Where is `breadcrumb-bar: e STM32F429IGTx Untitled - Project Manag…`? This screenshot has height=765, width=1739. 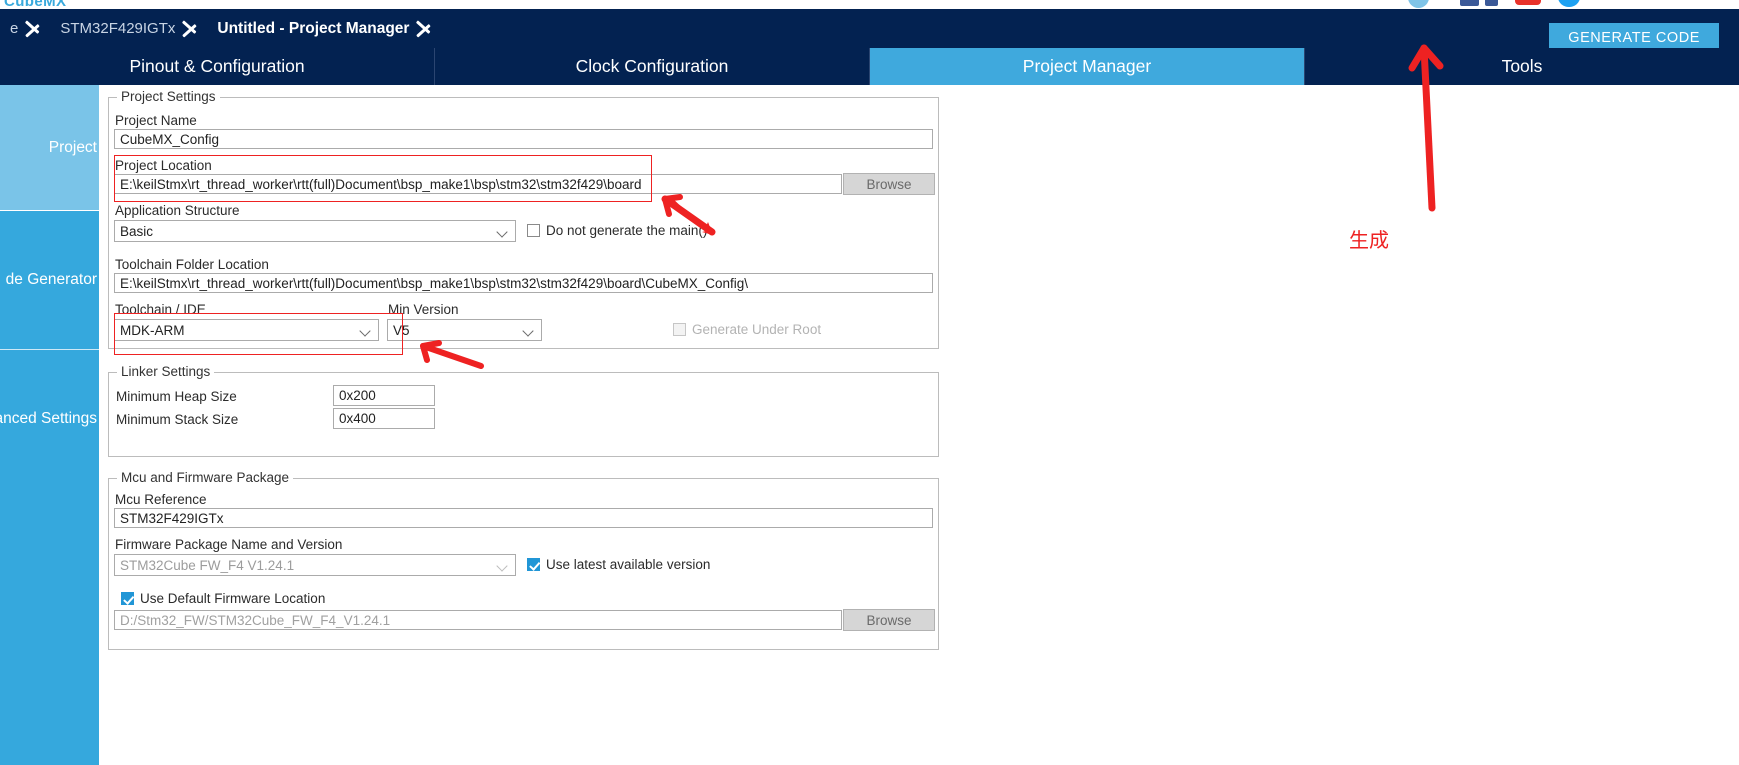
breadcrumb-bar: e STM32F429IGTx Untitled - Project Manag… is located at coordinates (869, 30).